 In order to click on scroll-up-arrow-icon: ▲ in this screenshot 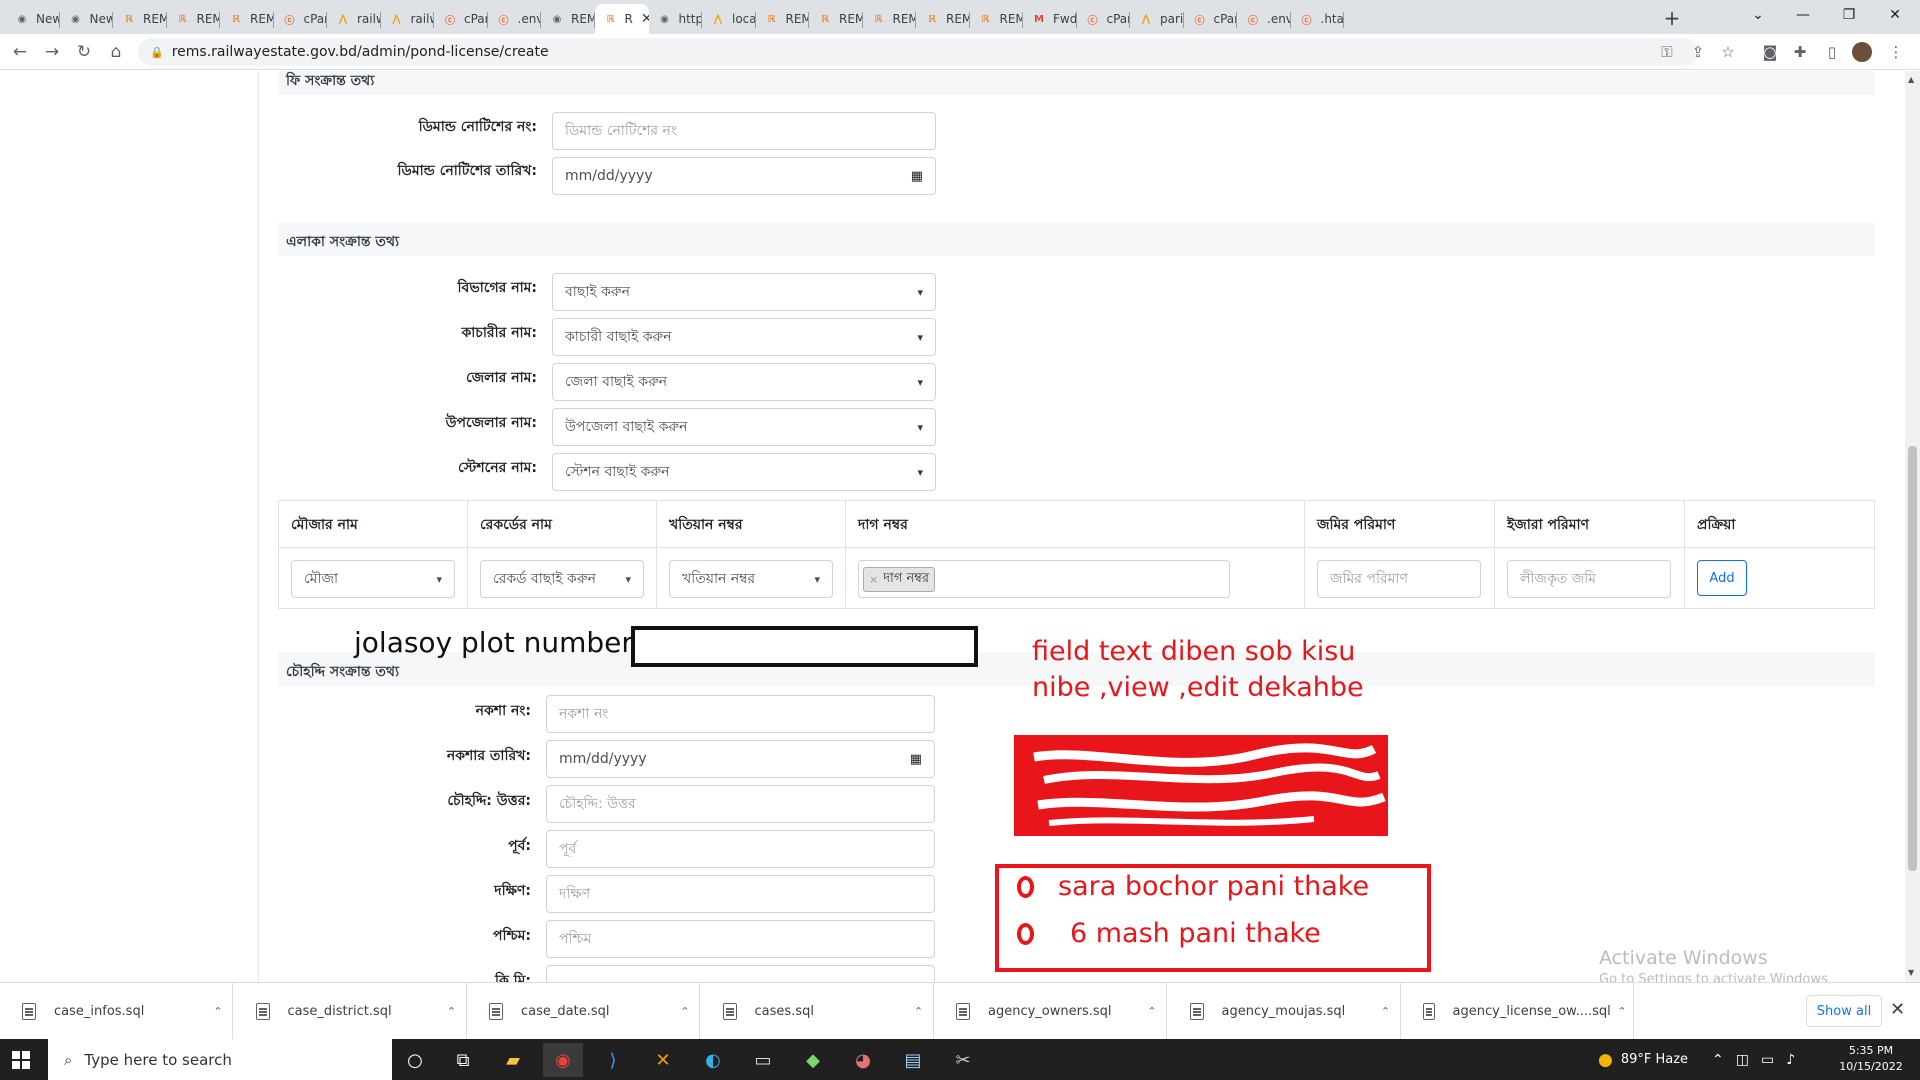, I will do `click(1911, 79)`.